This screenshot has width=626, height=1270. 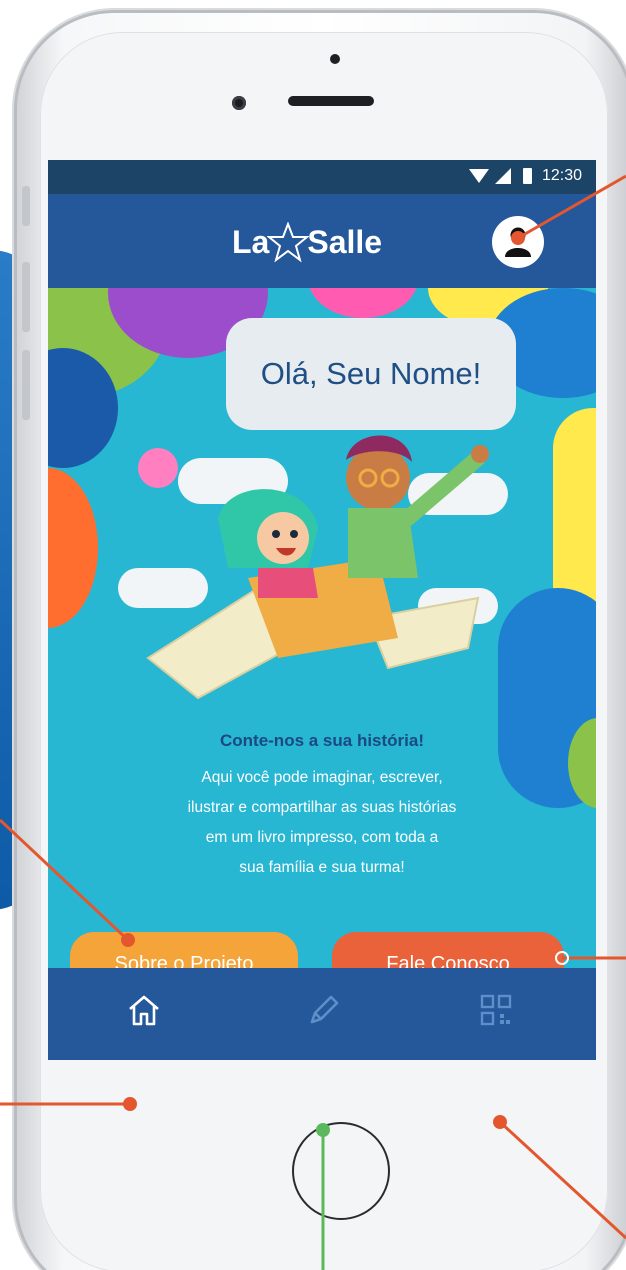 What do you see at coordinates (322, 177) in the screenshot?
I see `status-bar: 12:30` at bounding box center [322, 177].